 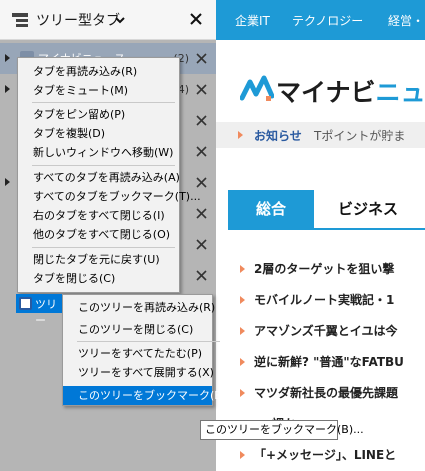 What do you see at coordinates (20, 20) in the screenshot?
I see `tree-tabs-icon` at bounding box center [20, 20].